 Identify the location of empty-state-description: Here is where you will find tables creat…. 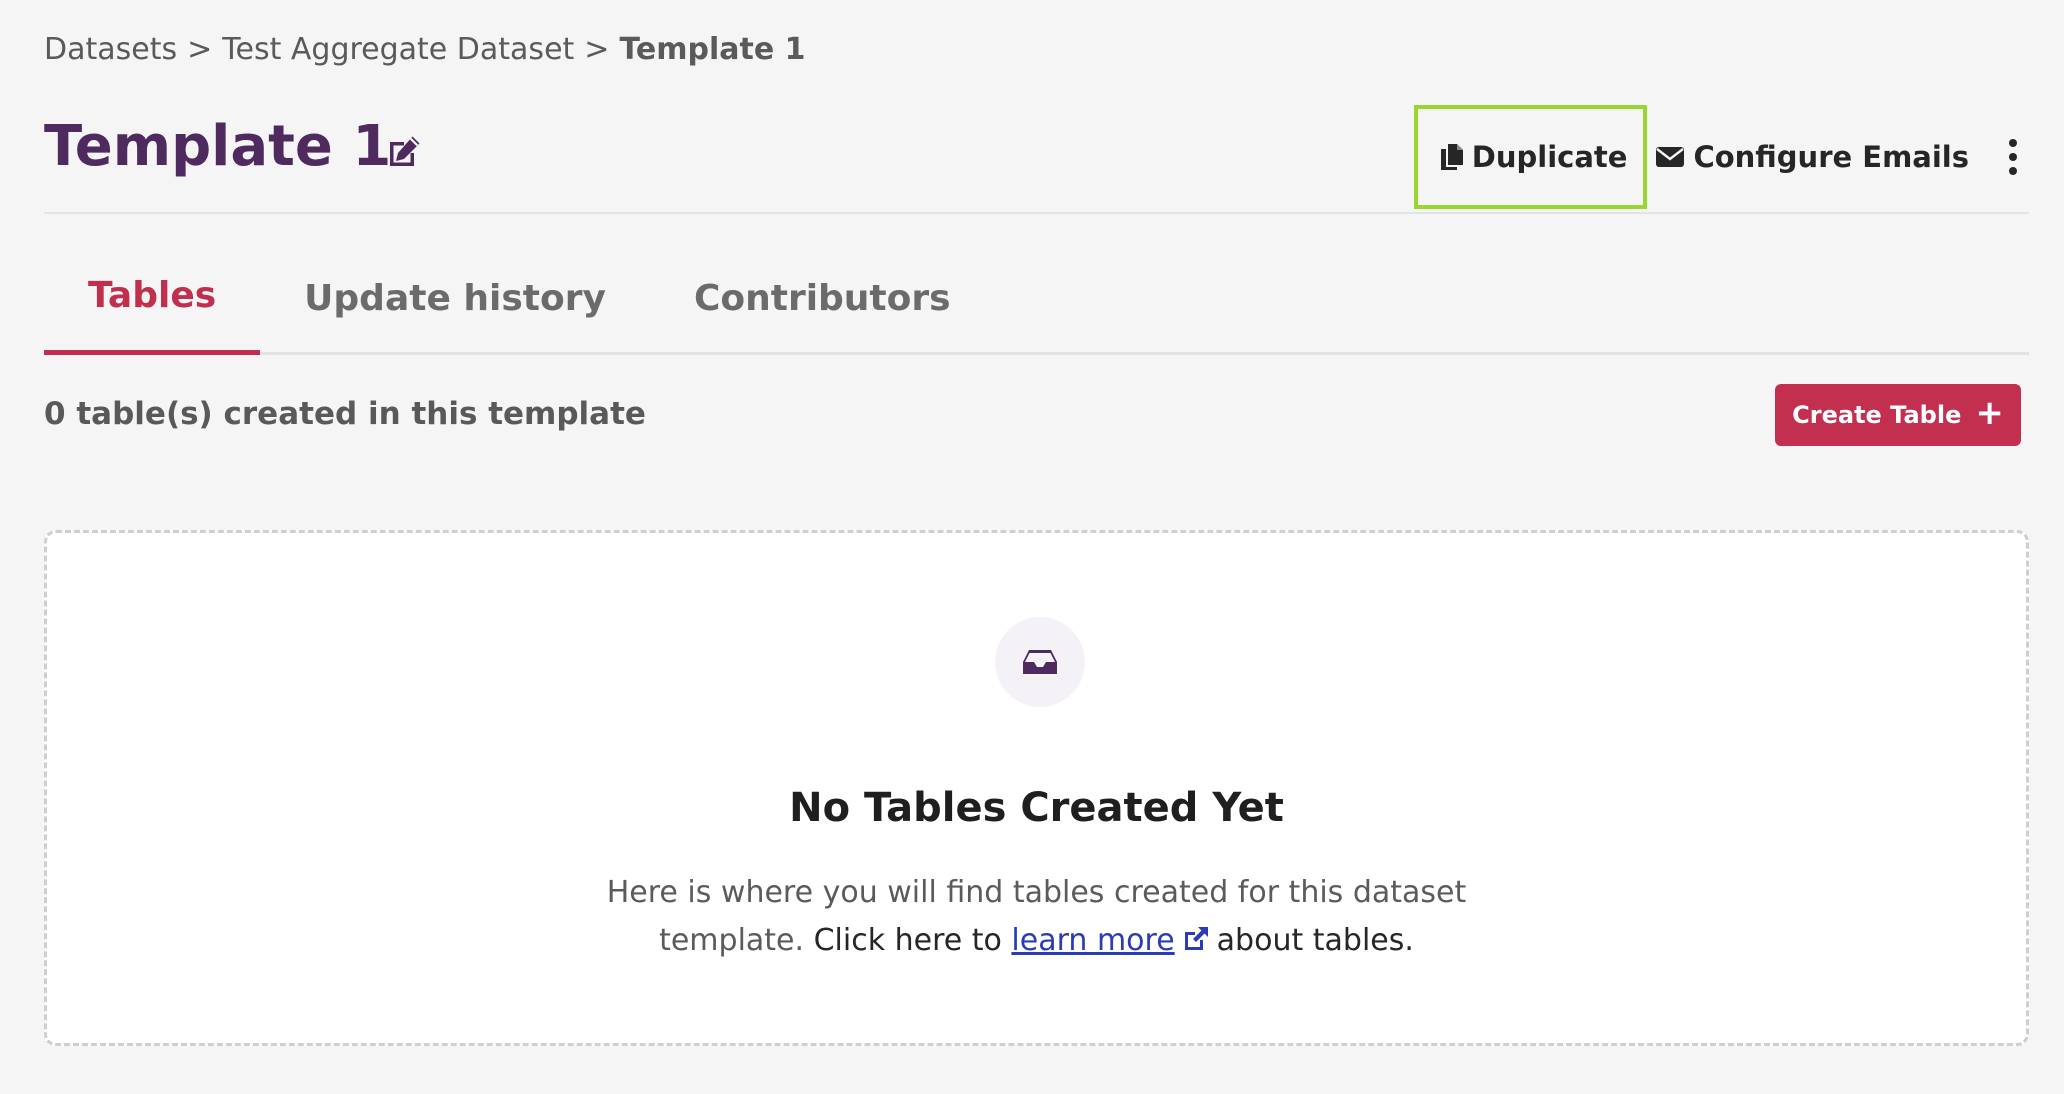
(1036, 919).